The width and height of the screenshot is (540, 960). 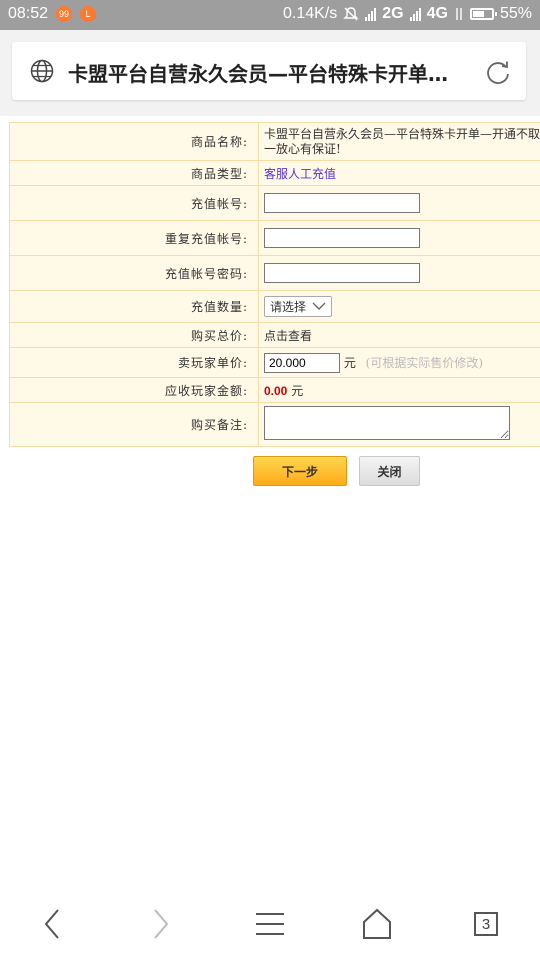 I want to click on product-name-value: 卡盟平台自营永久会员—平台特殊卡开单—开通不取消 一放心有保证!, so click(x=399, y=141).